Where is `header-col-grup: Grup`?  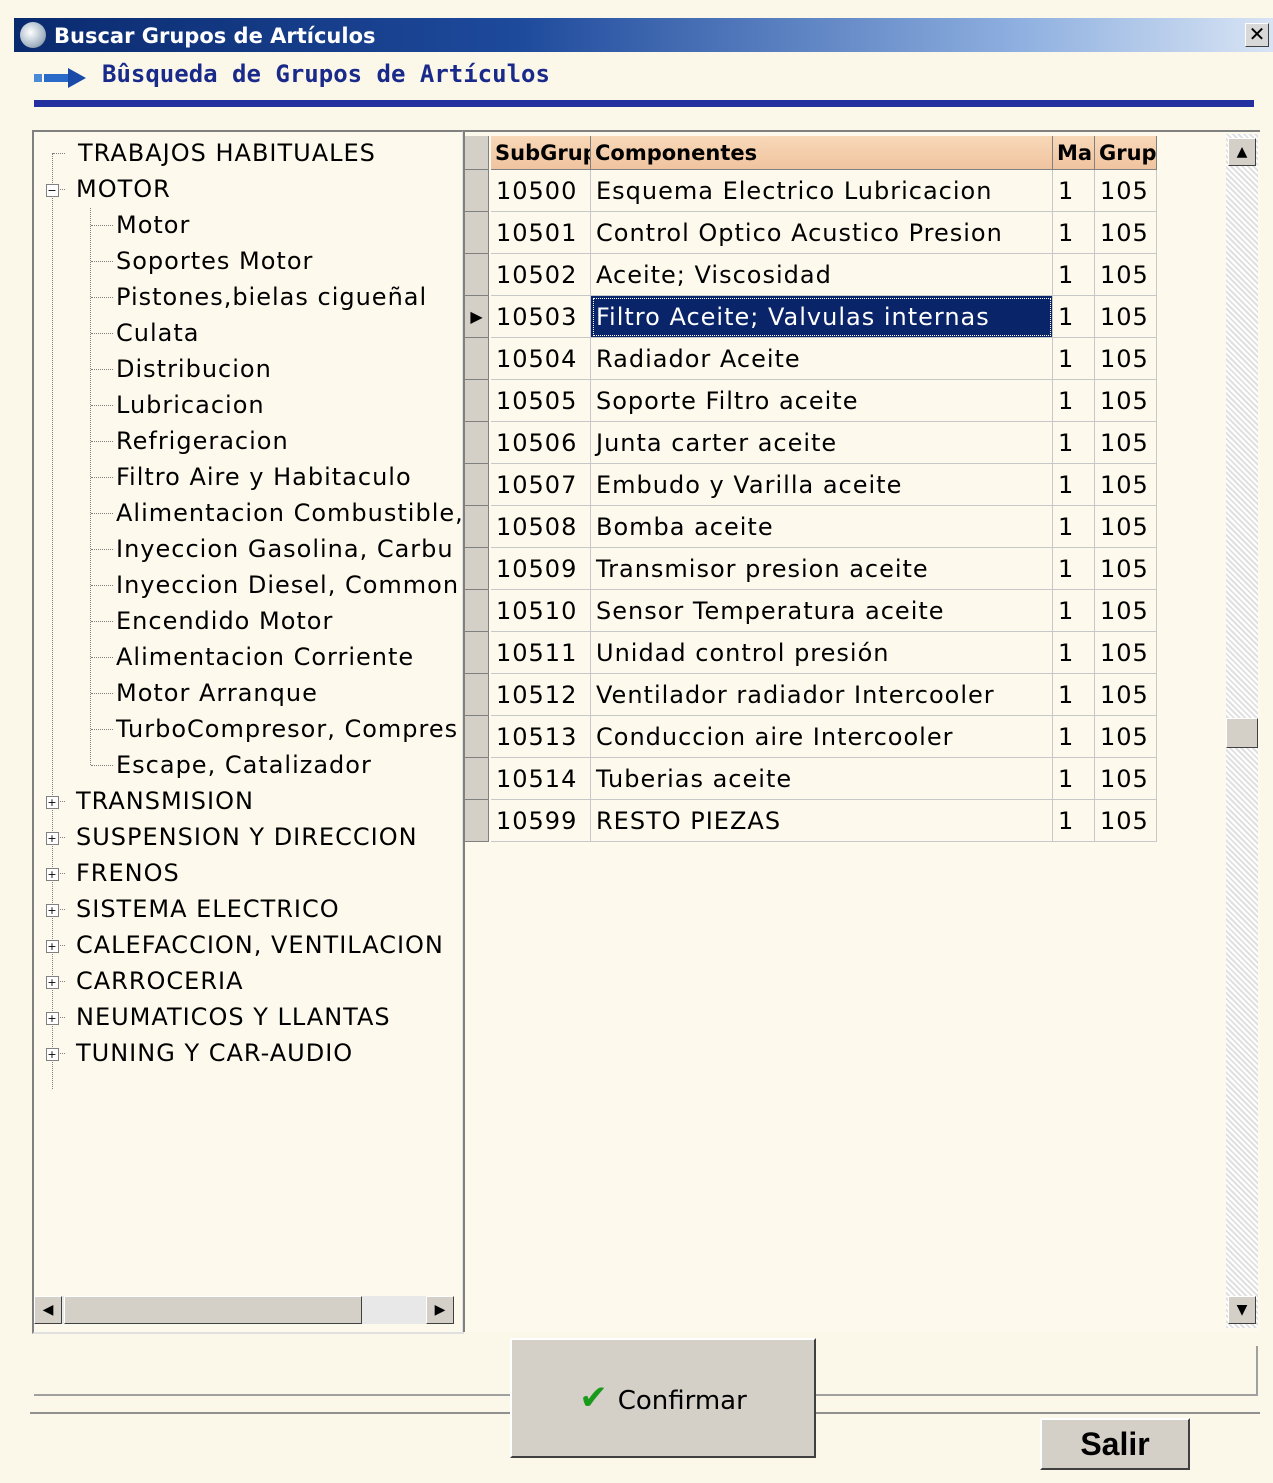 header-col-grup: Grup is located at coordinates (1126, 153).